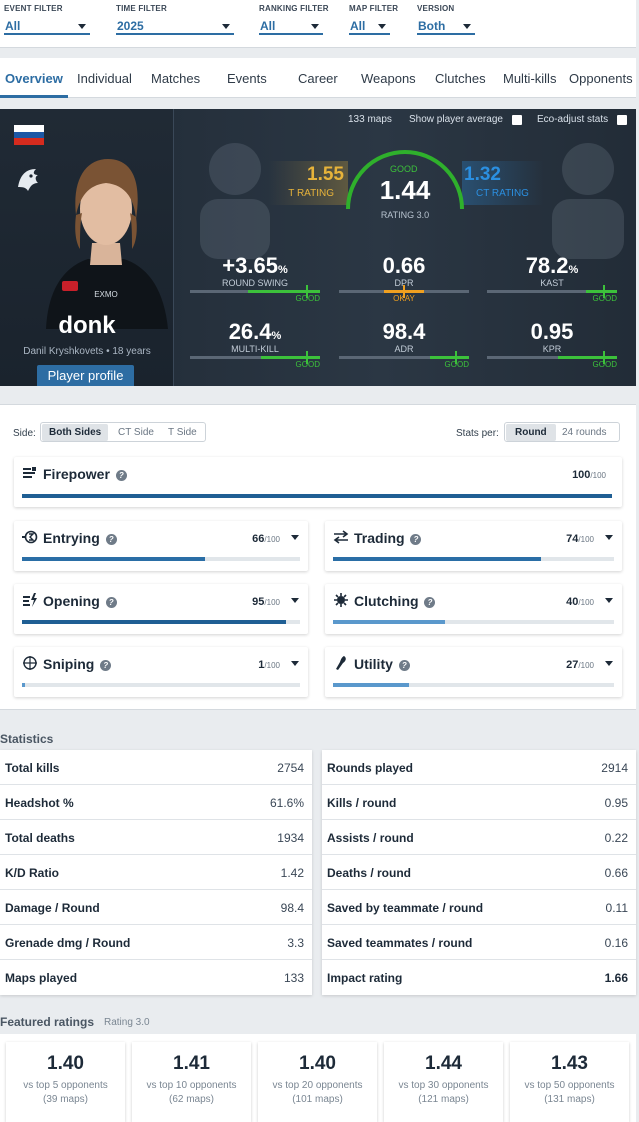 The width and height of the screenshot is (639, 1122). What do you see at coordinates (456, 119) in the screenshot?
I see `show-player-average-label: Show player average` at bounding box center [456, 119].